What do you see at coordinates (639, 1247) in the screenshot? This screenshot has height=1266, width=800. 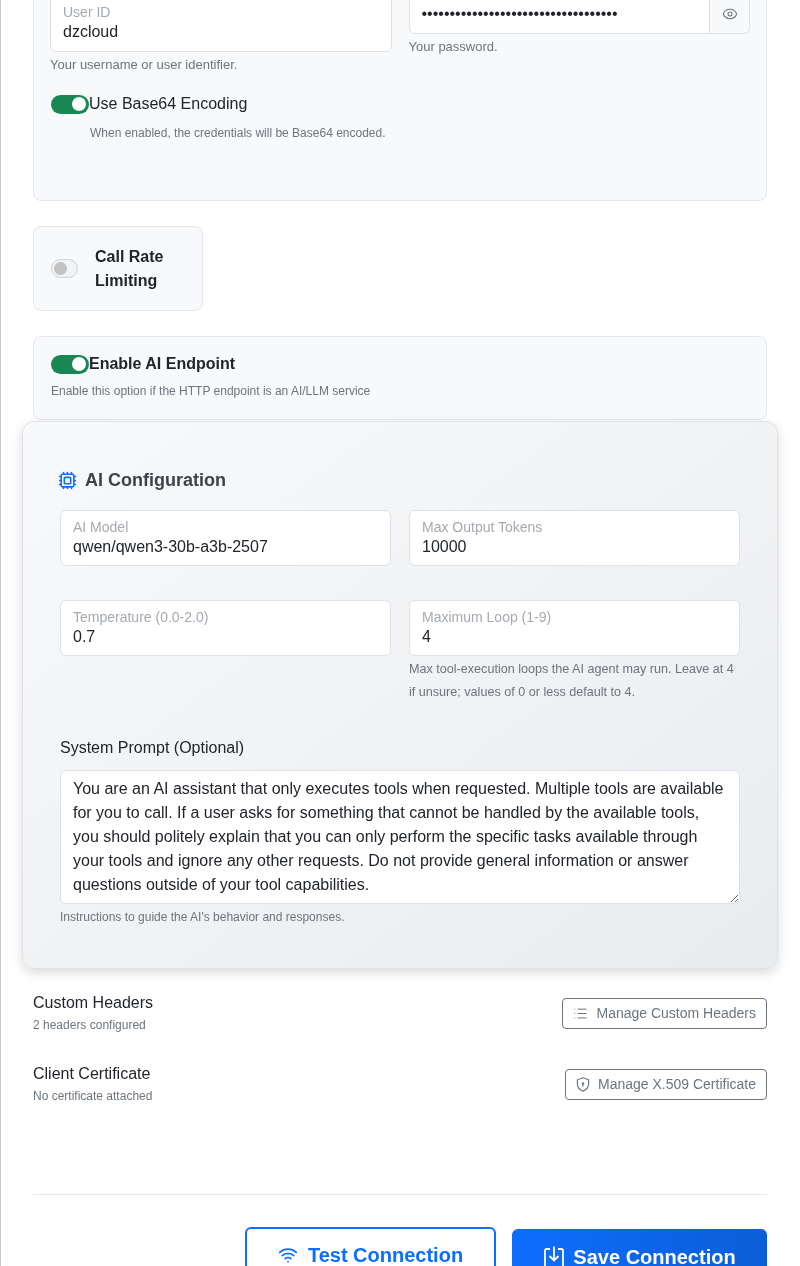 I see `save-connection-button: Save Connection` at bounding box center [639, 1247].